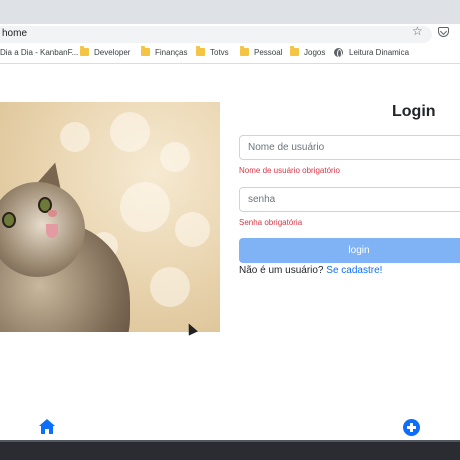  Describe the element at coordinates (349, 147) in the screenshot. I see `username-input` at that location.